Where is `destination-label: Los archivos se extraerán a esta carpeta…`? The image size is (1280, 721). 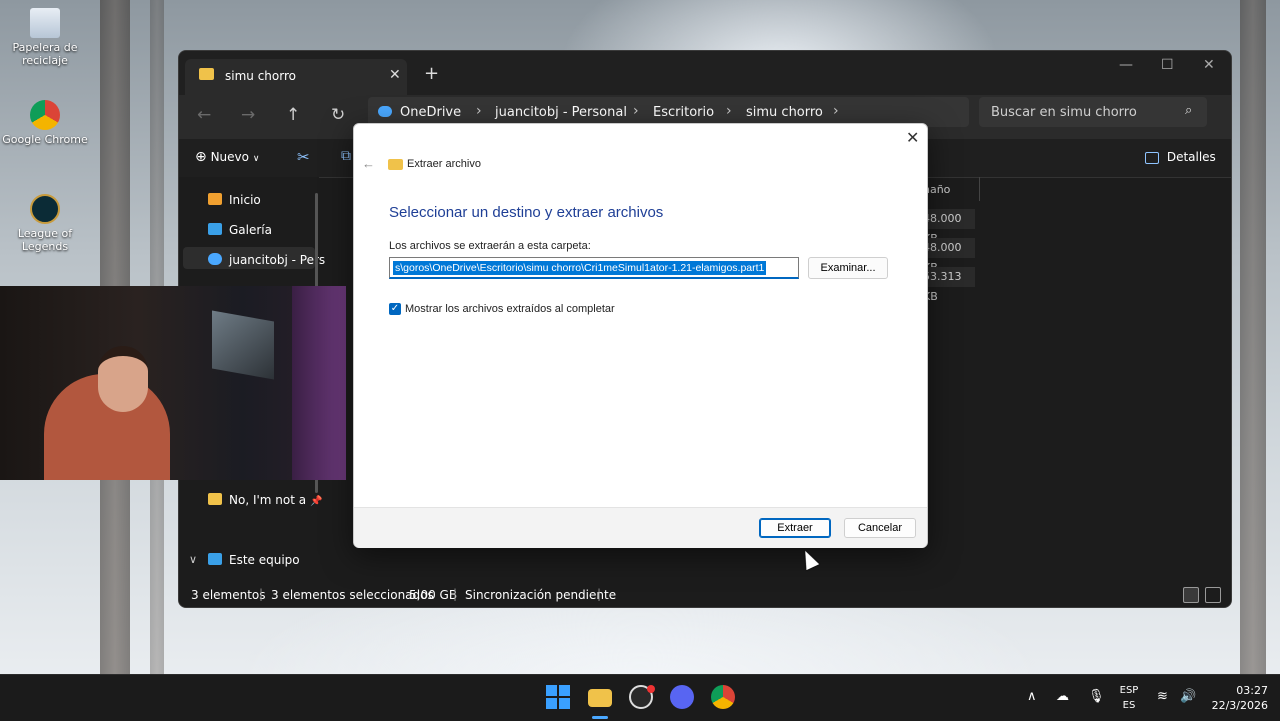 destination-label: Los archivos se extraerán a esta carpeta… is located at coordinates (490, 246).